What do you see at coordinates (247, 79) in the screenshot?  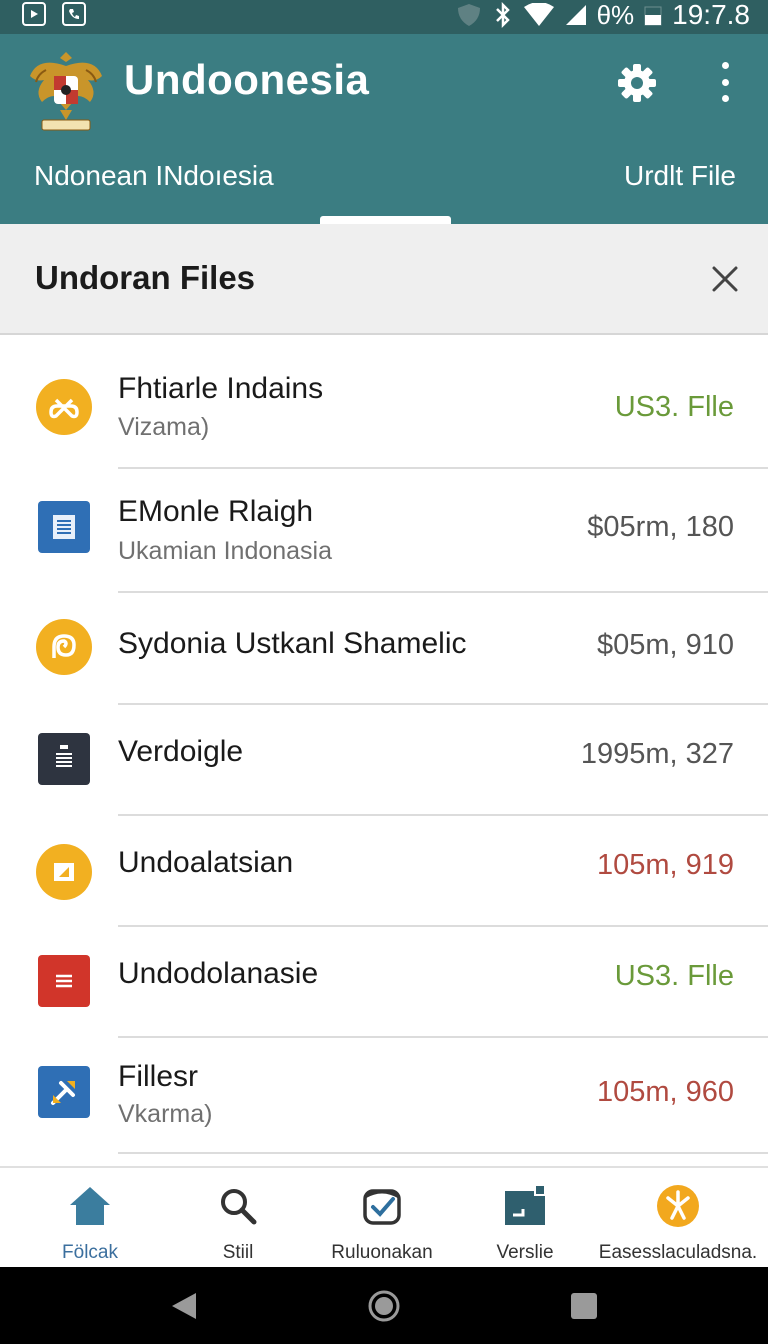 I see `app-title: Undoonesia` at bounding box center [247, 79].